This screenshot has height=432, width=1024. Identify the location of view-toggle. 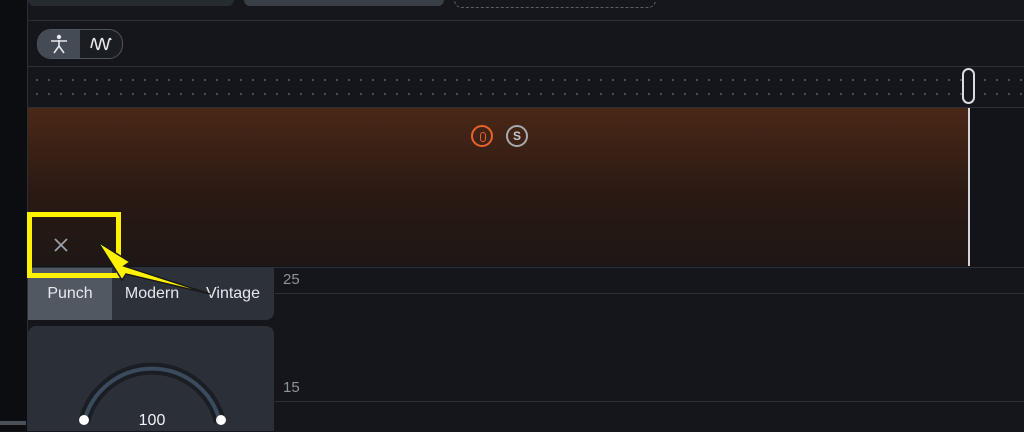
(80, 44).